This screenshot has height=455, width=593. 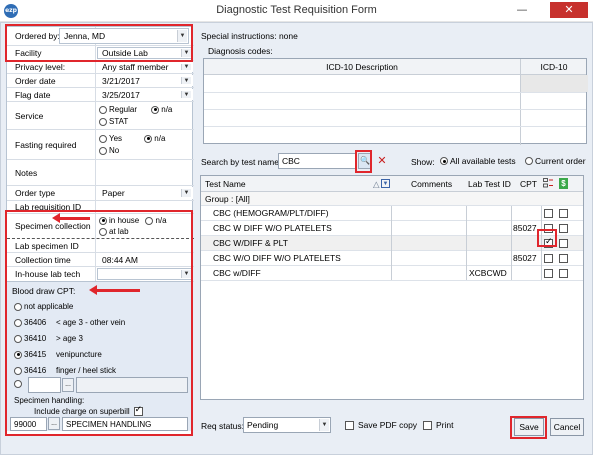 I want to click on fasting-yes-radio: Yes, so click(x=110, y=138).